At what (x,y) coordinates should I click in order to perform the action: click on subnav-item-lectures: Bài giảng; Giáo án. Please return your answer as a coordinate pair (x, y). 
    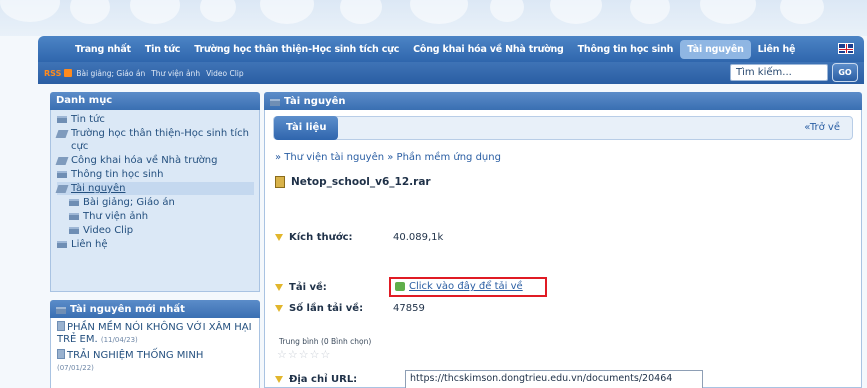
    Looking at the image, I should click on (110, 73).